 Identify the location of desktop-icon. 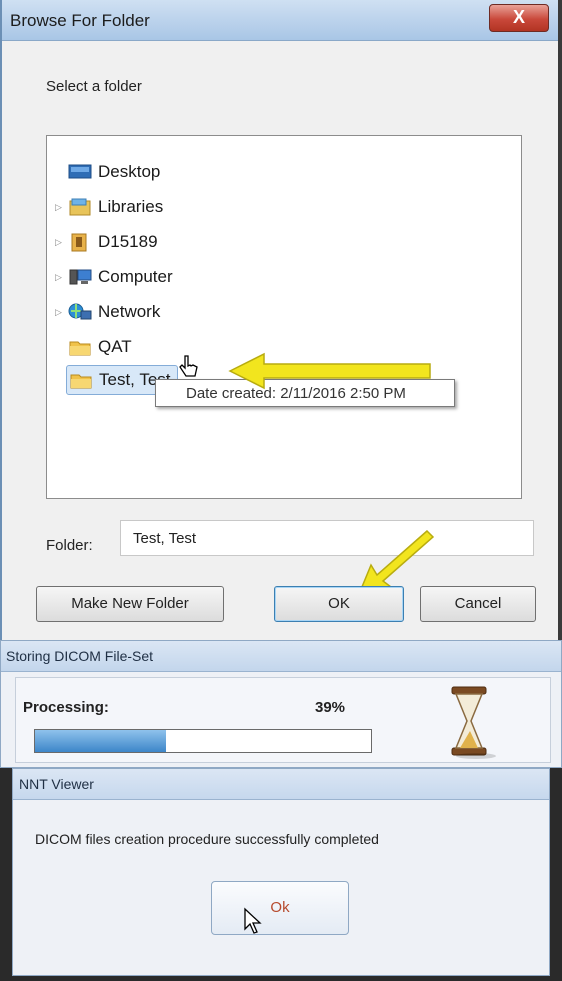
(80, 172).